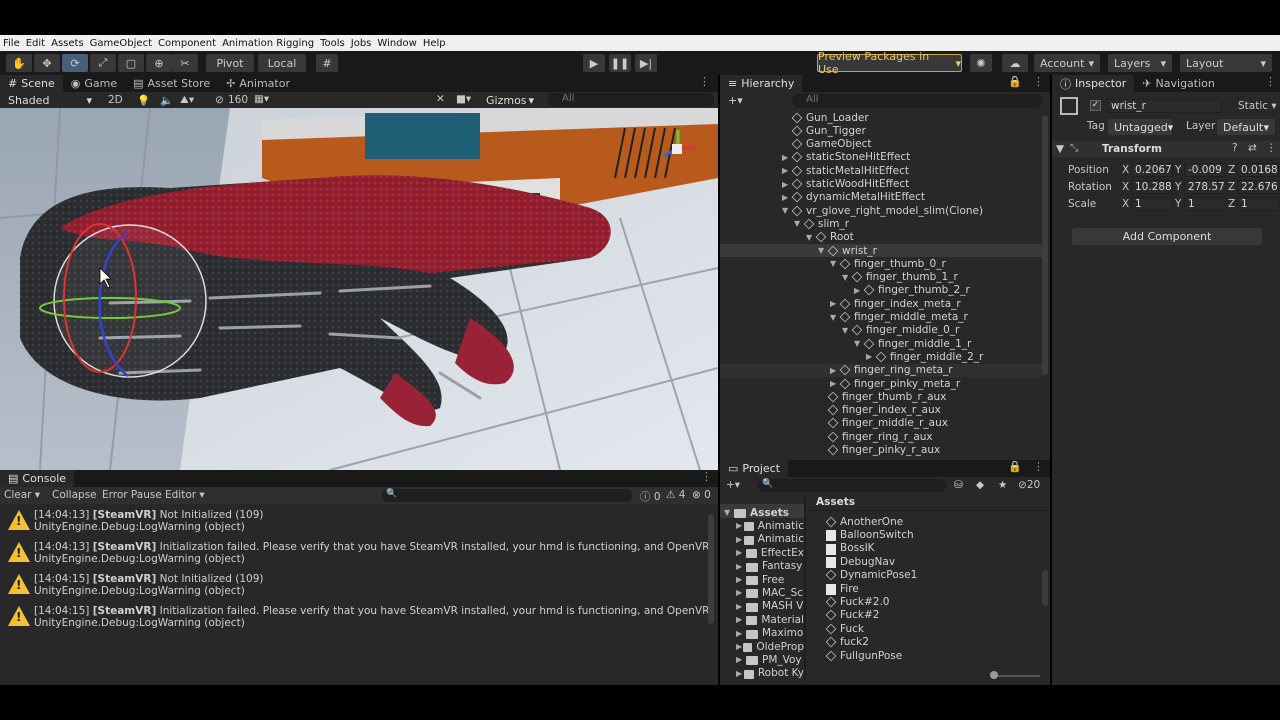 The height and width of the screenshot is (720, 1280). Describe the element at coordinates (143, 100) in the screenshot. I see `lighting-icon: 💡` at that location.